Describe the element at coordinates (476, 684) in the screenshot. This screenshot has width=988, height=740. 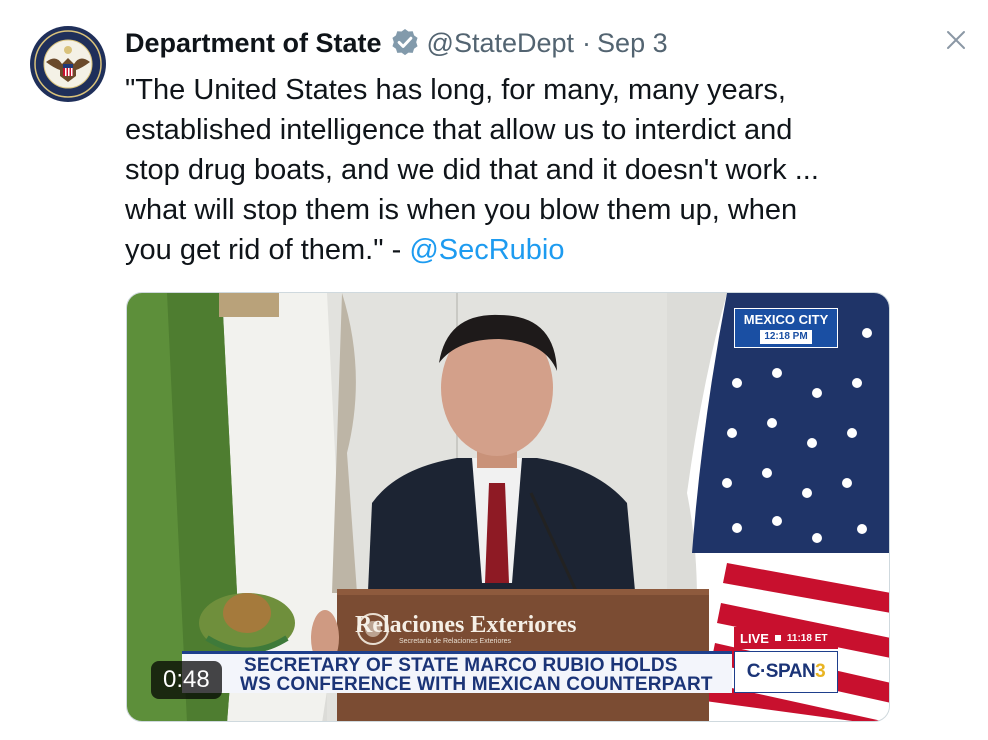
I see `chyron-line-2: WS CONFERENCE WITH MEXICAN COUNTERPART` at that location.